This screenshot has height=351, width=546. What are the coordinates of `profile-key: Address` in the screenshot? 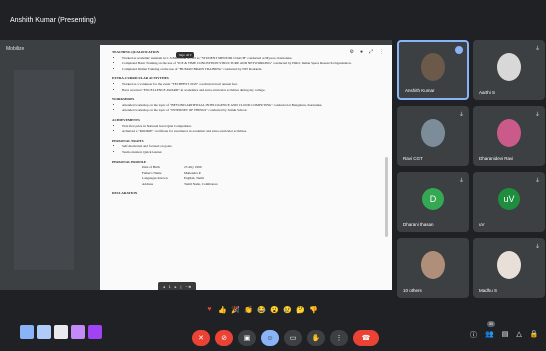 It's located at (148, 183).